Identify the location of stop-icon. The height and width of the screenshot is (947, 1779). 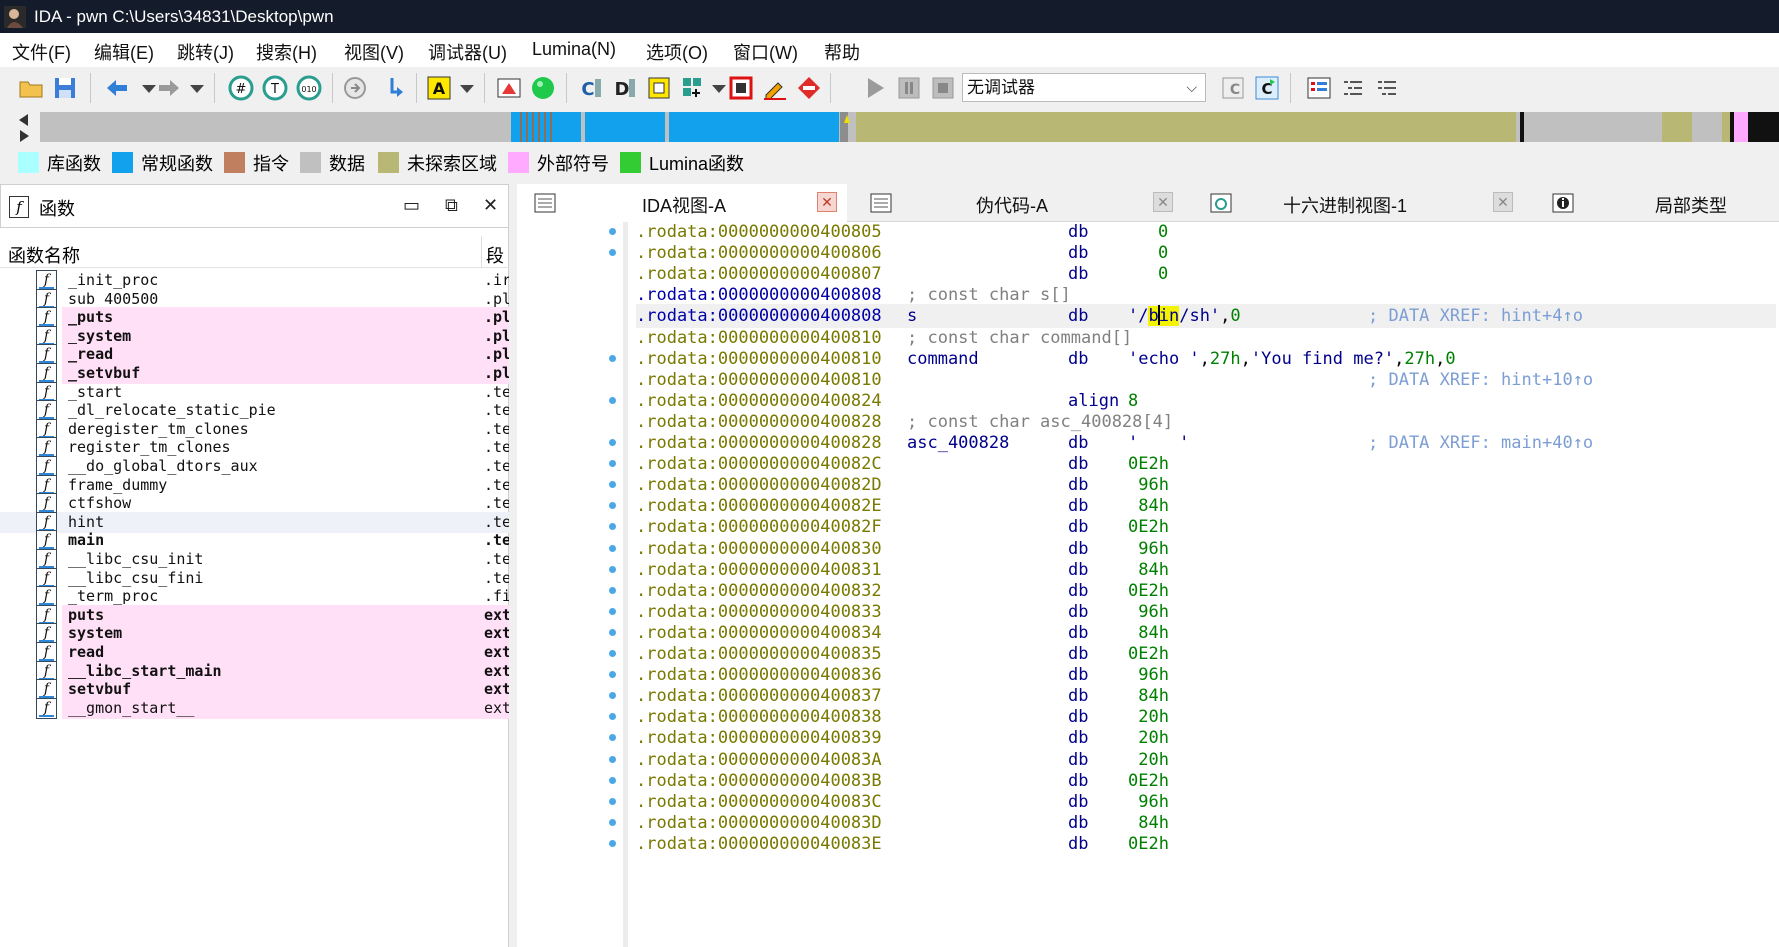
(943, 88).